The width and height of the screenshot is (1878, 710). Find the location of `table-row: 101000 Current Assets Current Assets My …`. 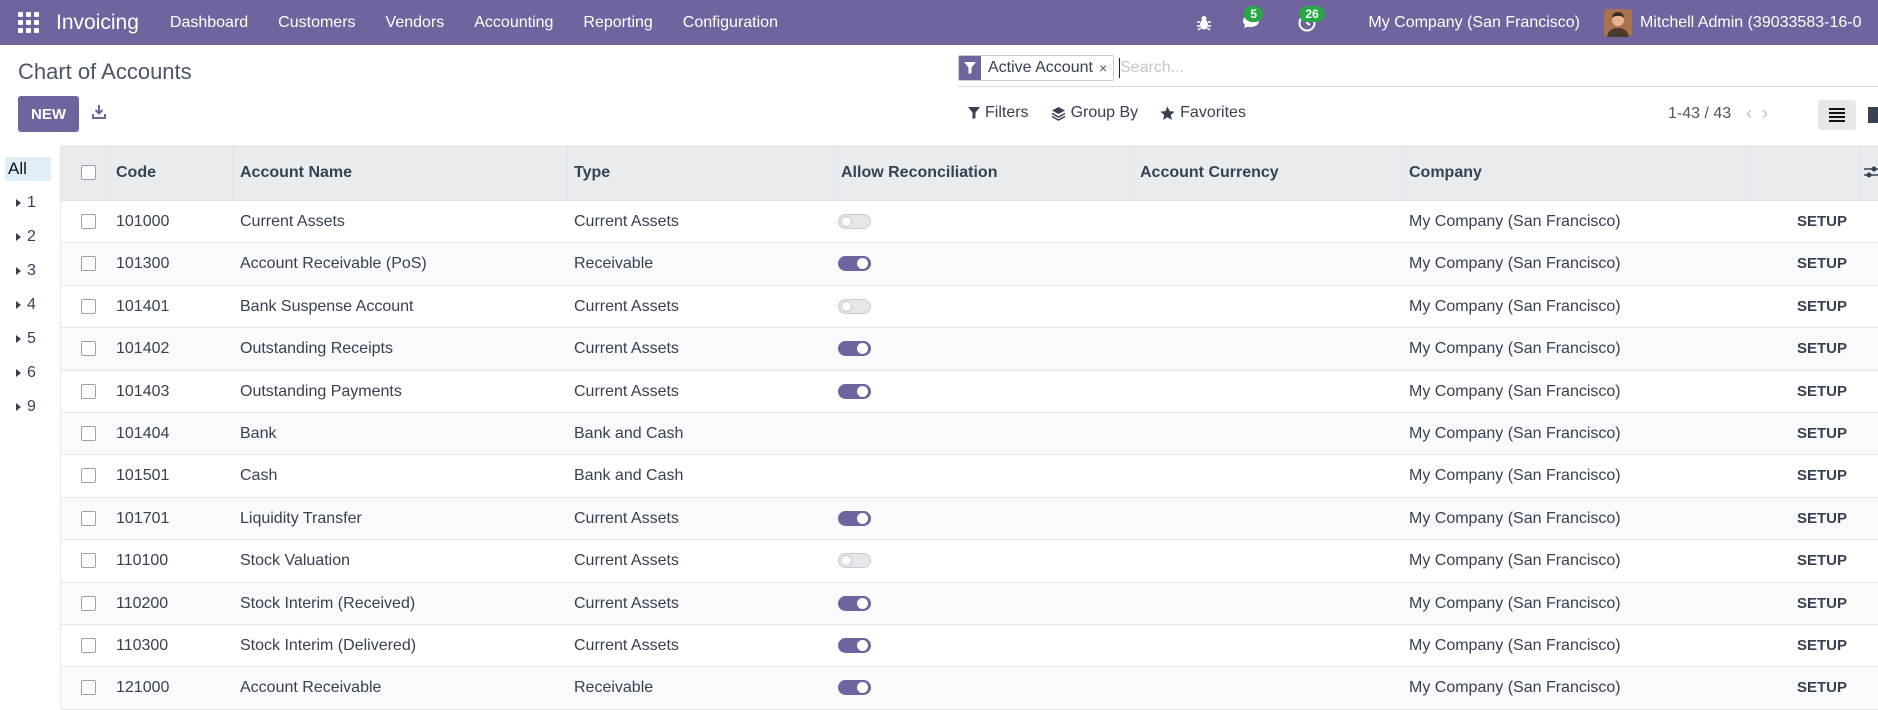

table-row: 101000 Current Assets Current Assets My … is located at coordinates (969, 222).